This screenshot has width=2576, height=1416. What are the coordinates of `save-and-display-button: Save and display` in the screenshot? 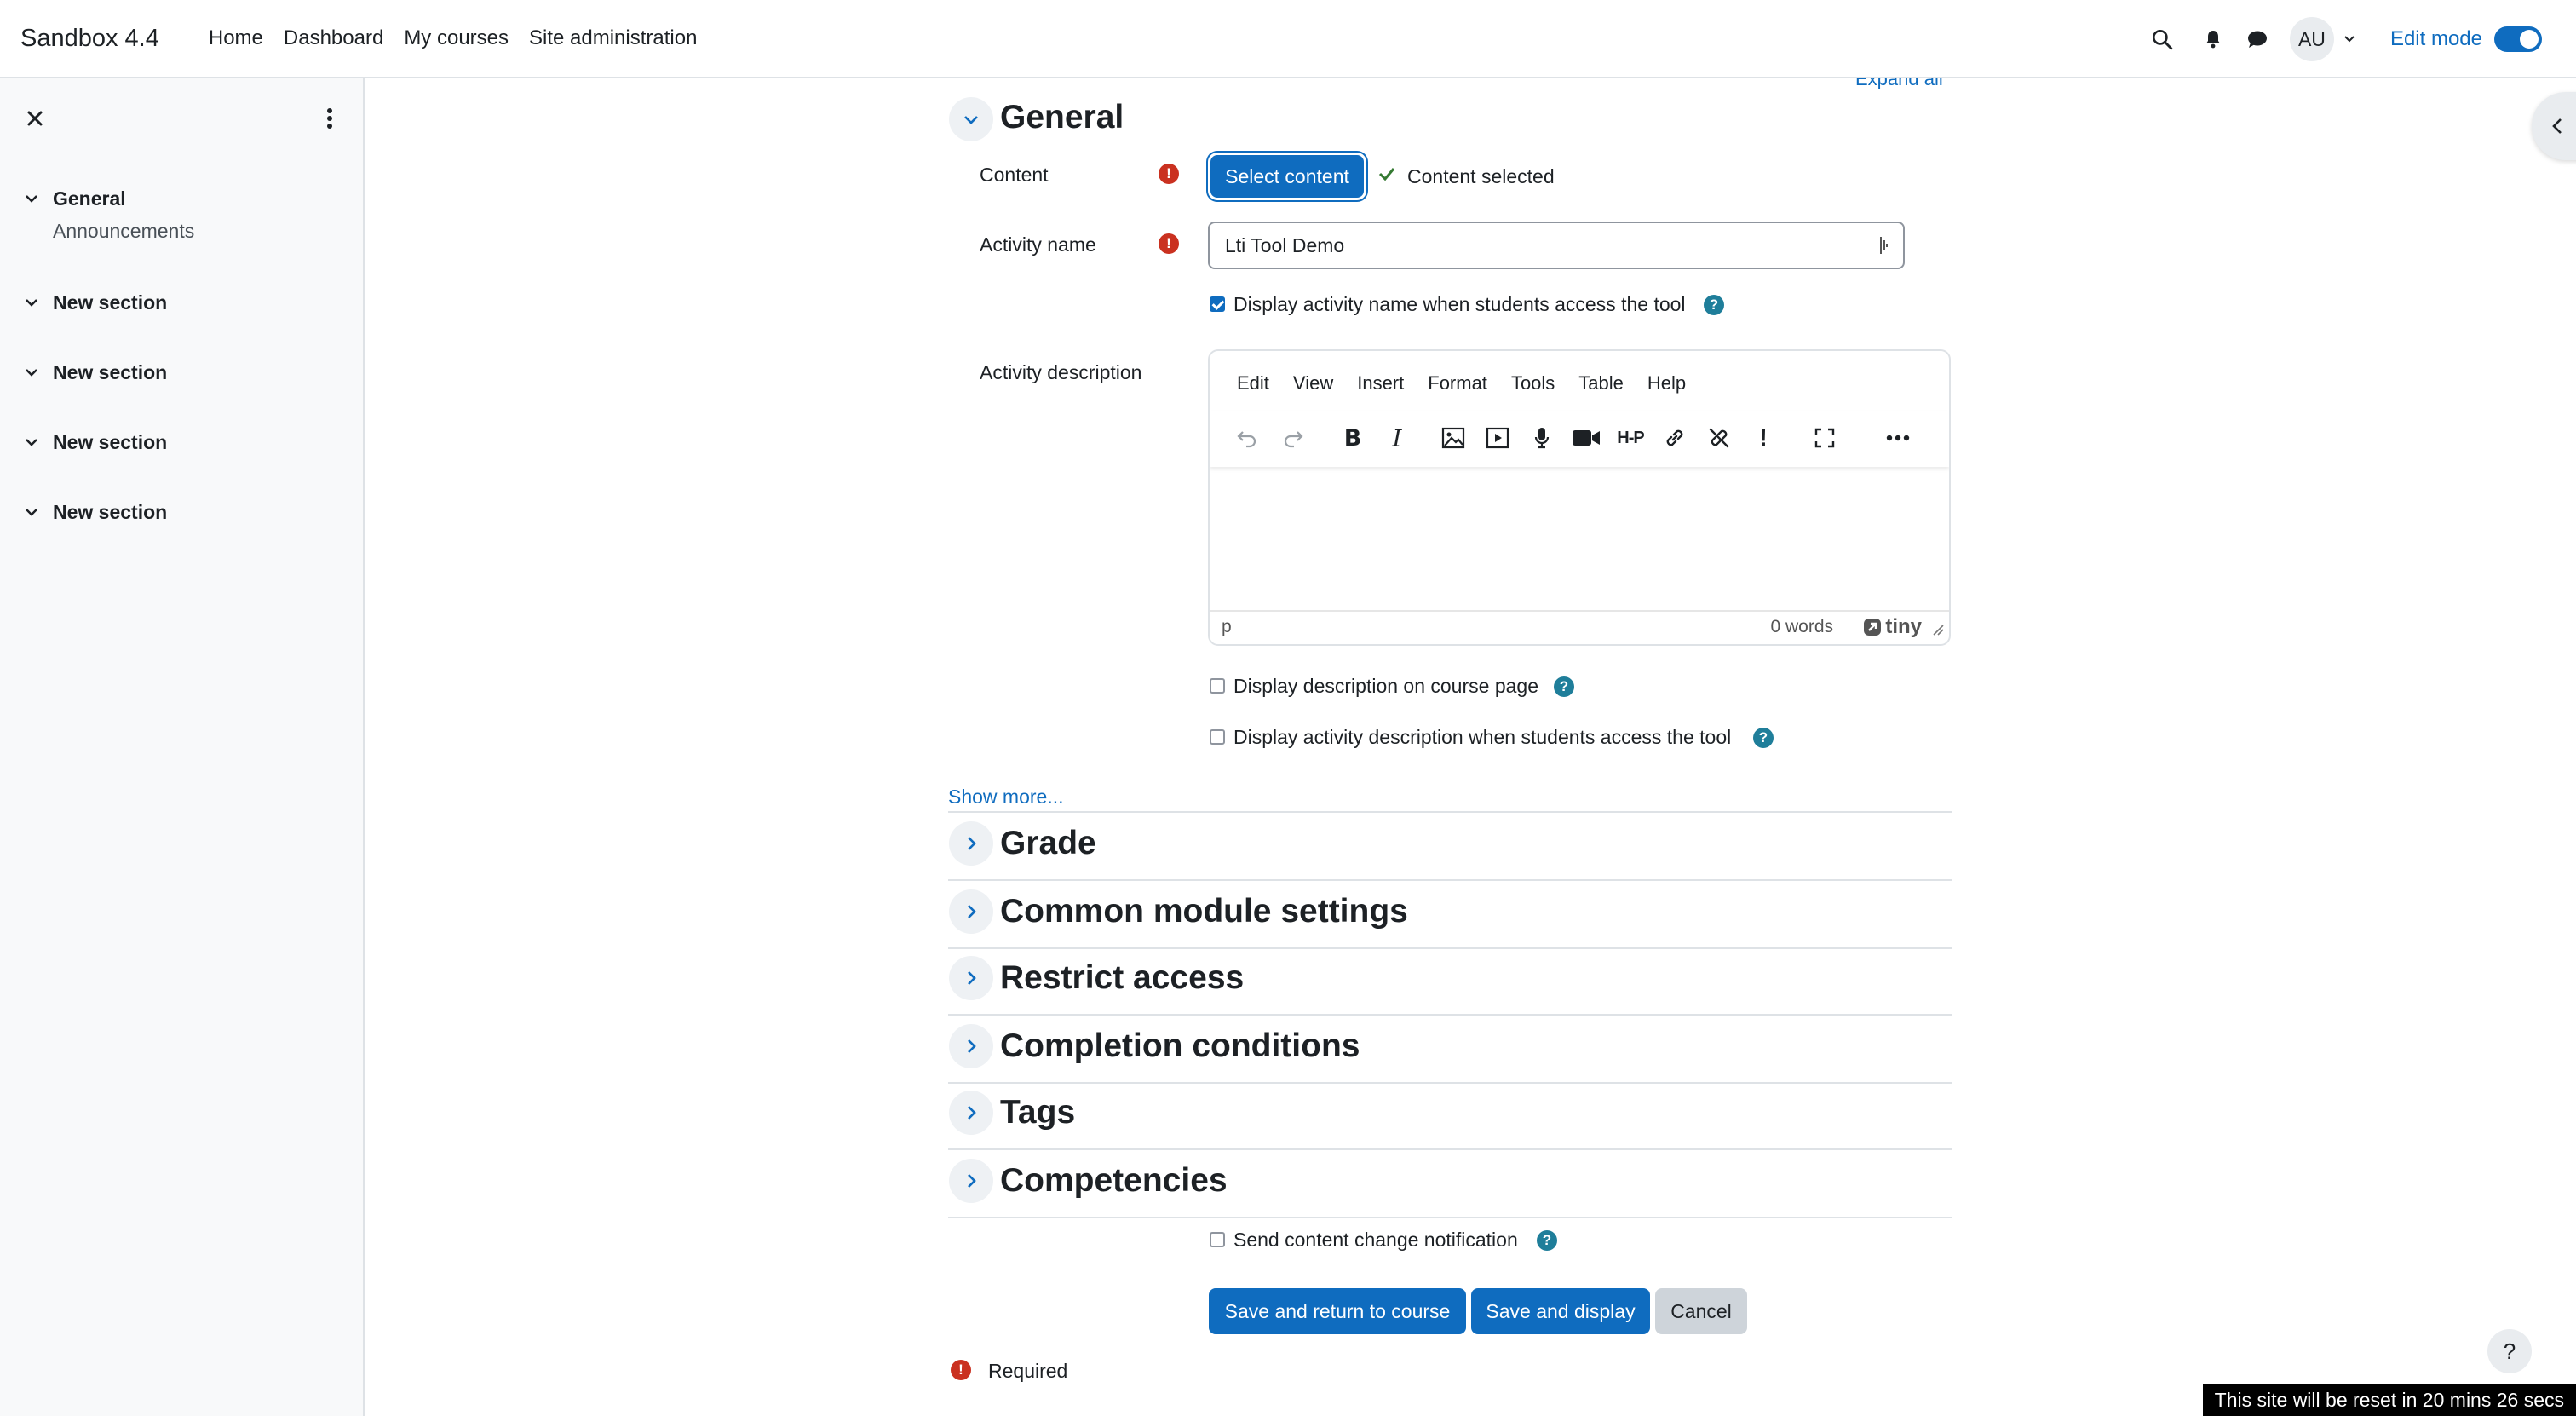 It's located at (1561, 1311).